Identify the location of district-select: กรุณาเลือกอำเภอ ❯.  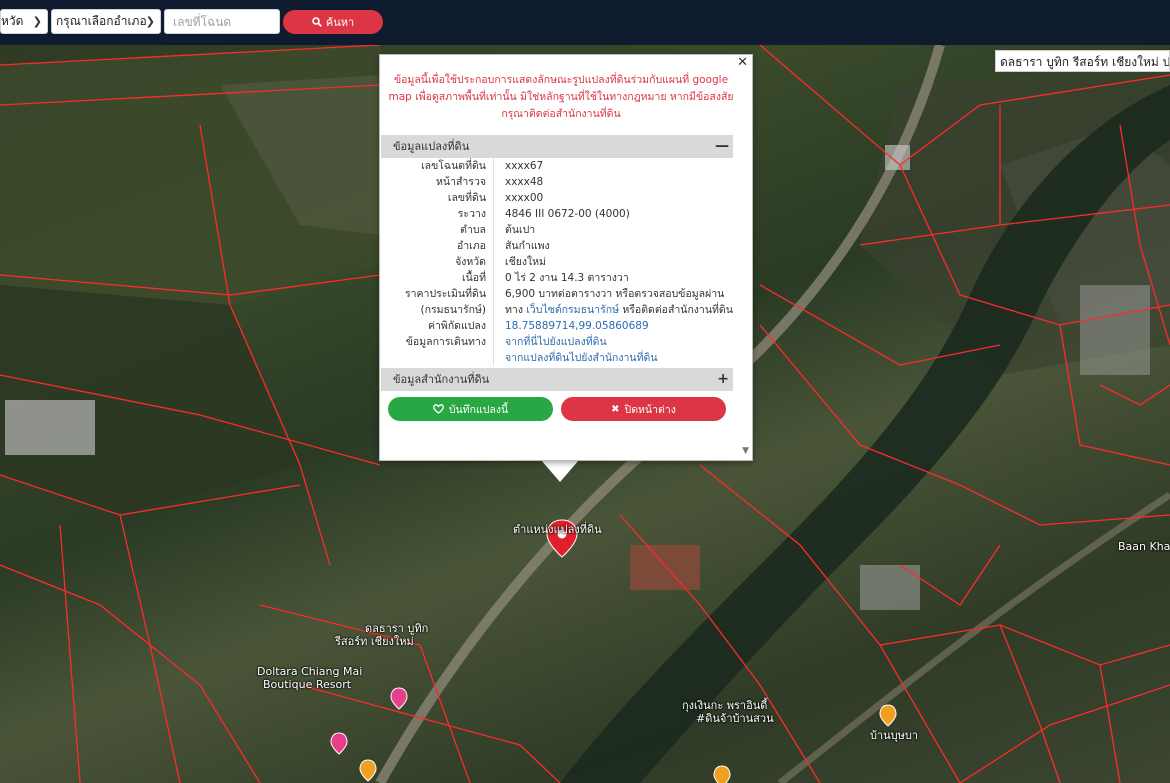
(106, 21).